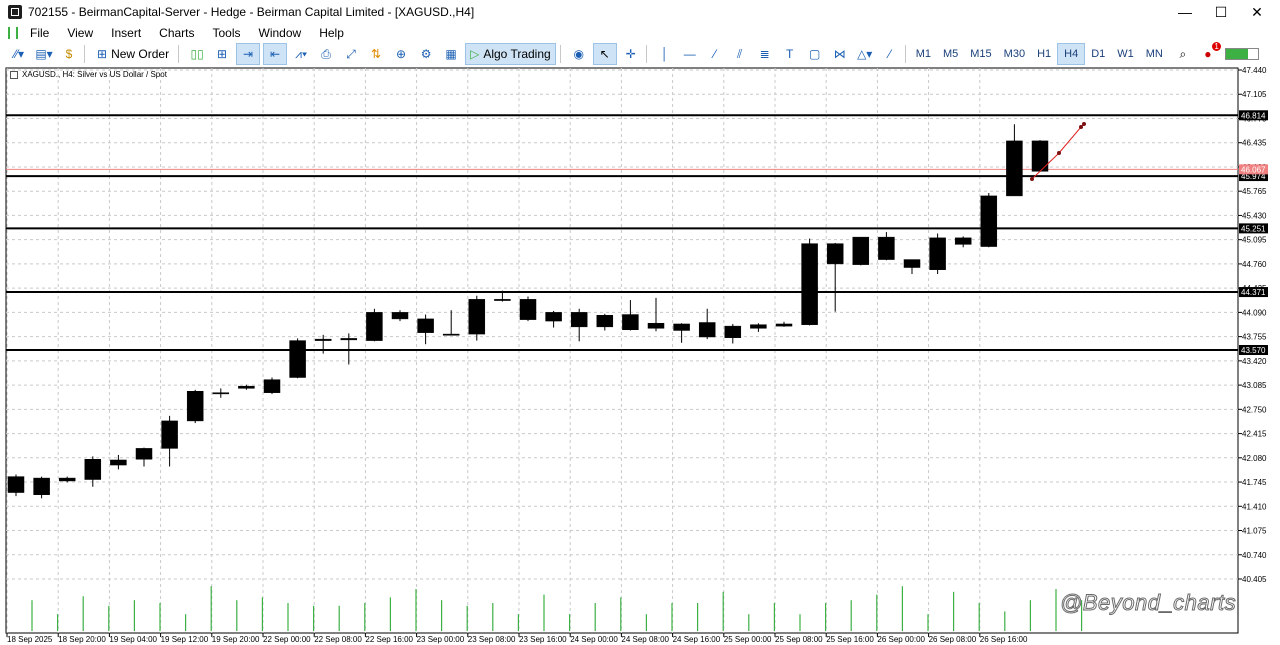  I want to click on menu-window: Window, so click(280, 33).